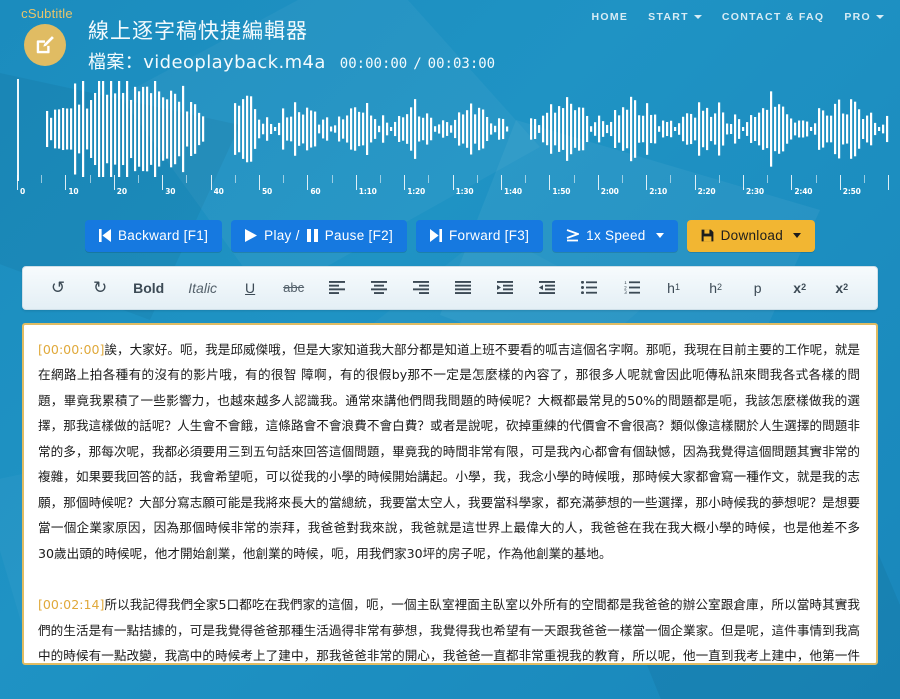 The width and height of the screenshot is (900, 699). What do you see at coordinates (315, 191) in the screenshot?
I see `ruler-tick-label: 60` at bounding box center [315, 191].